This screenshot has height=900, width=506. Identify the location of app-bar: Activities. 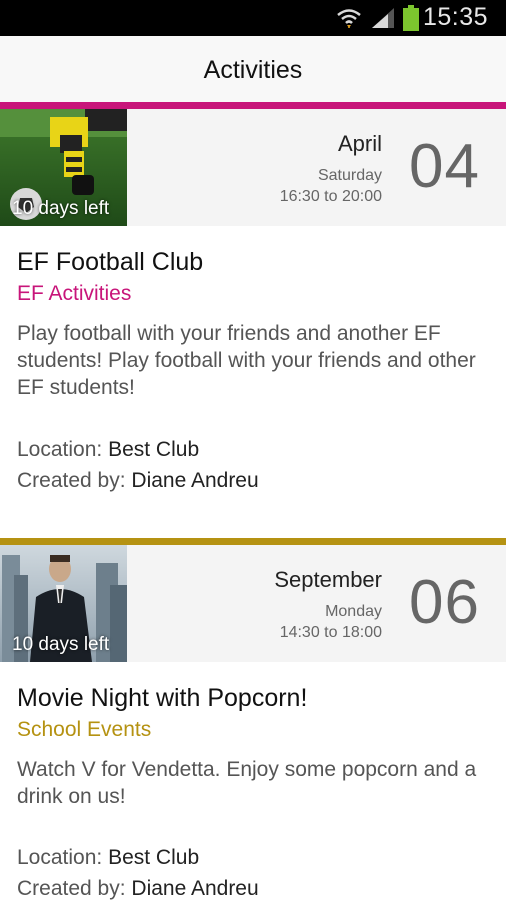
(253, 69).